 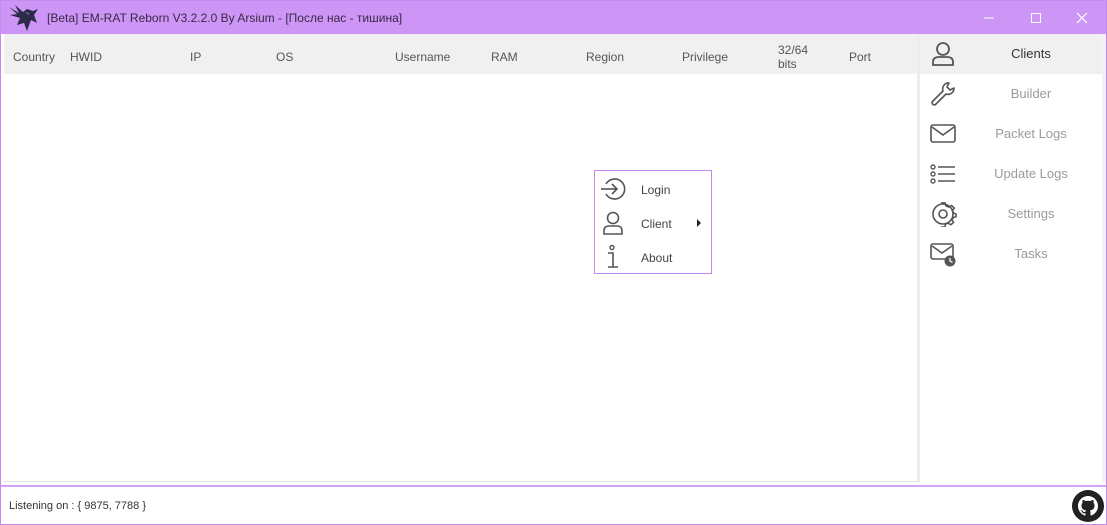 What do you see at coordinates (1031, 133) in the screenshot?
I see `sidebar-item-label: Packet Logs` at bounding box center [1031, 133].